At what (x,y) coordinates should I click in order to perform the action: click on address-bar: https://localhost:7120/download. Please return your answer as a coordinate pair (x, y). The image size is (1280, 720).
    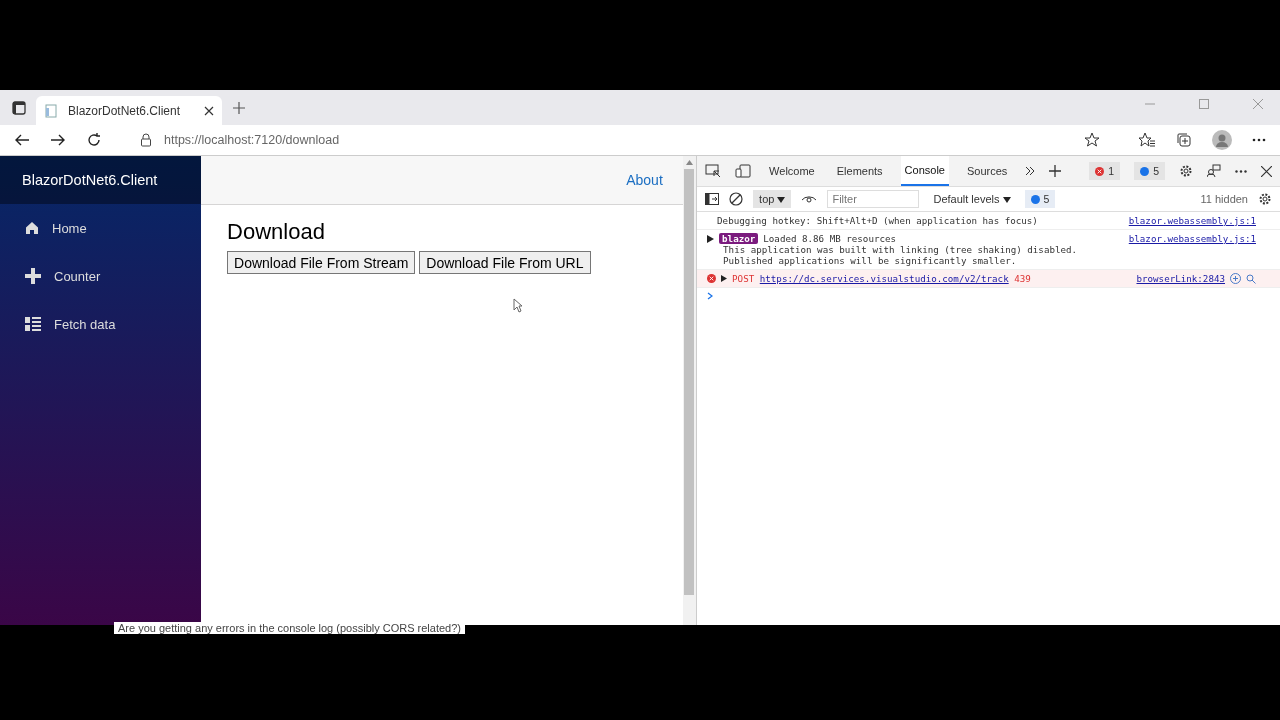
    Looking at the image, I should click on (620, 140).